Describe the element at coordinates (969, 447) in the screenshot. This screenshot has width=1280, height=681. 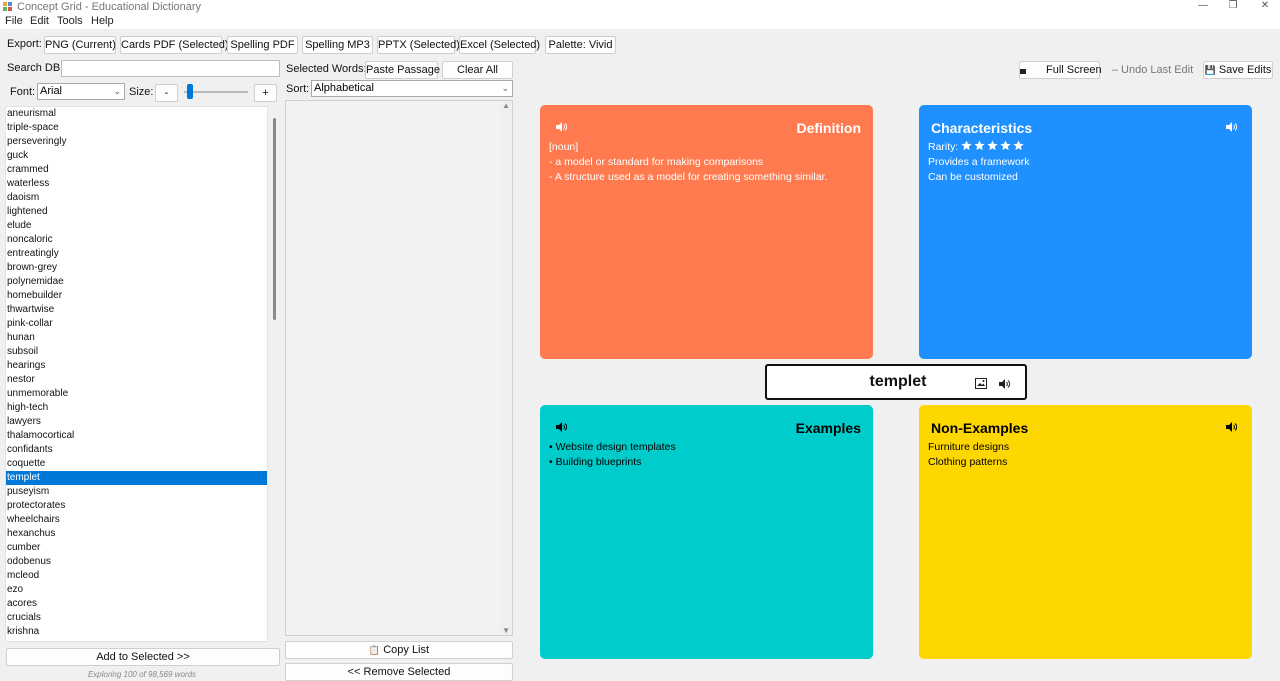
I see `non-example-line: Furniture designs` at that location.